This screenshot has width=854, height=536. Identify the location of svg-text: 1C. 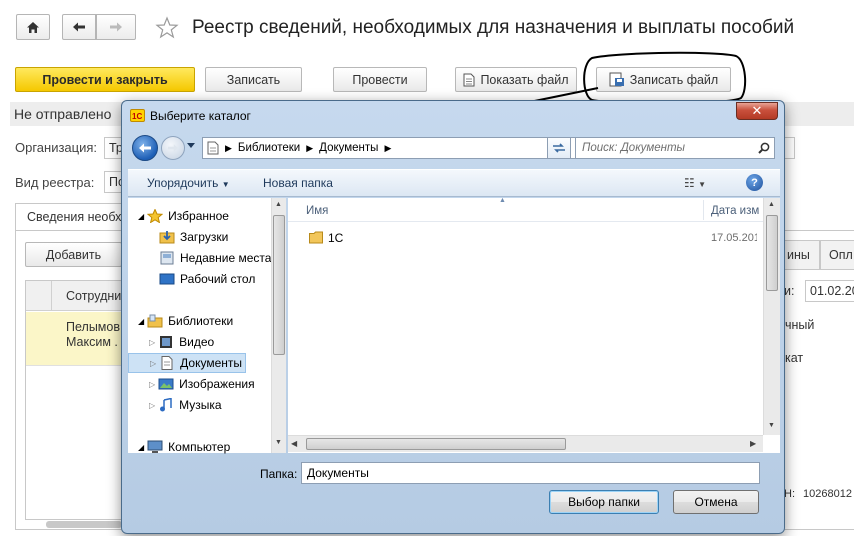
(137, 116).